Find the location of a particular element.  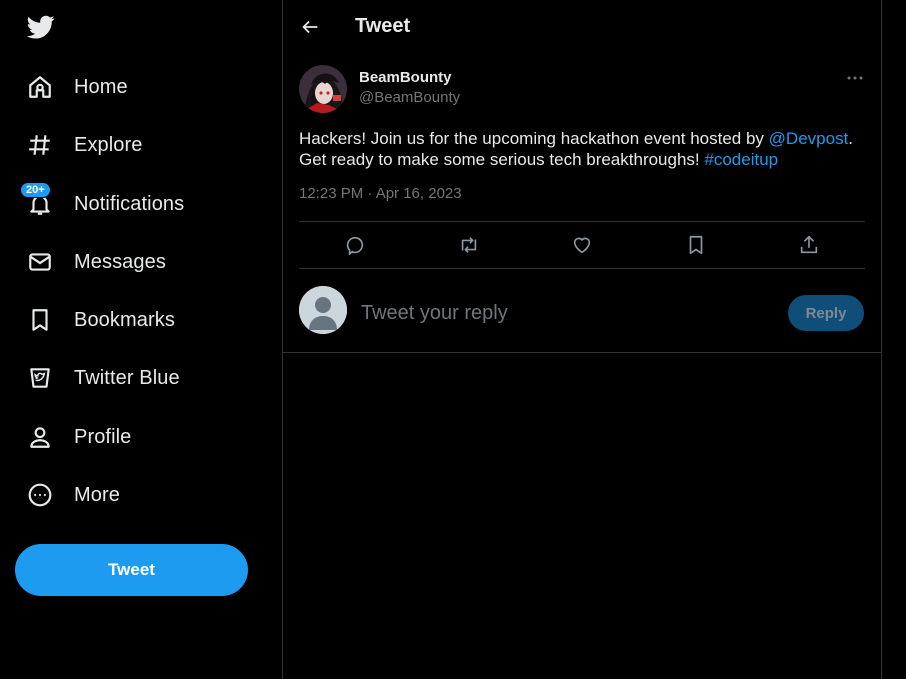

like-icon is located at coordinates (582, 245).